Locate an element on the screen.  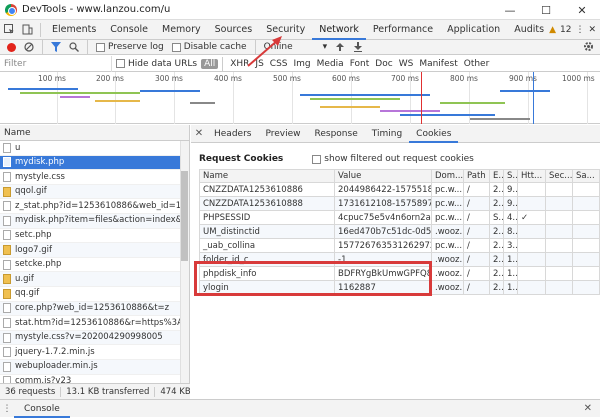
cookie-column-header: Value is located at coordinates (383, 176).